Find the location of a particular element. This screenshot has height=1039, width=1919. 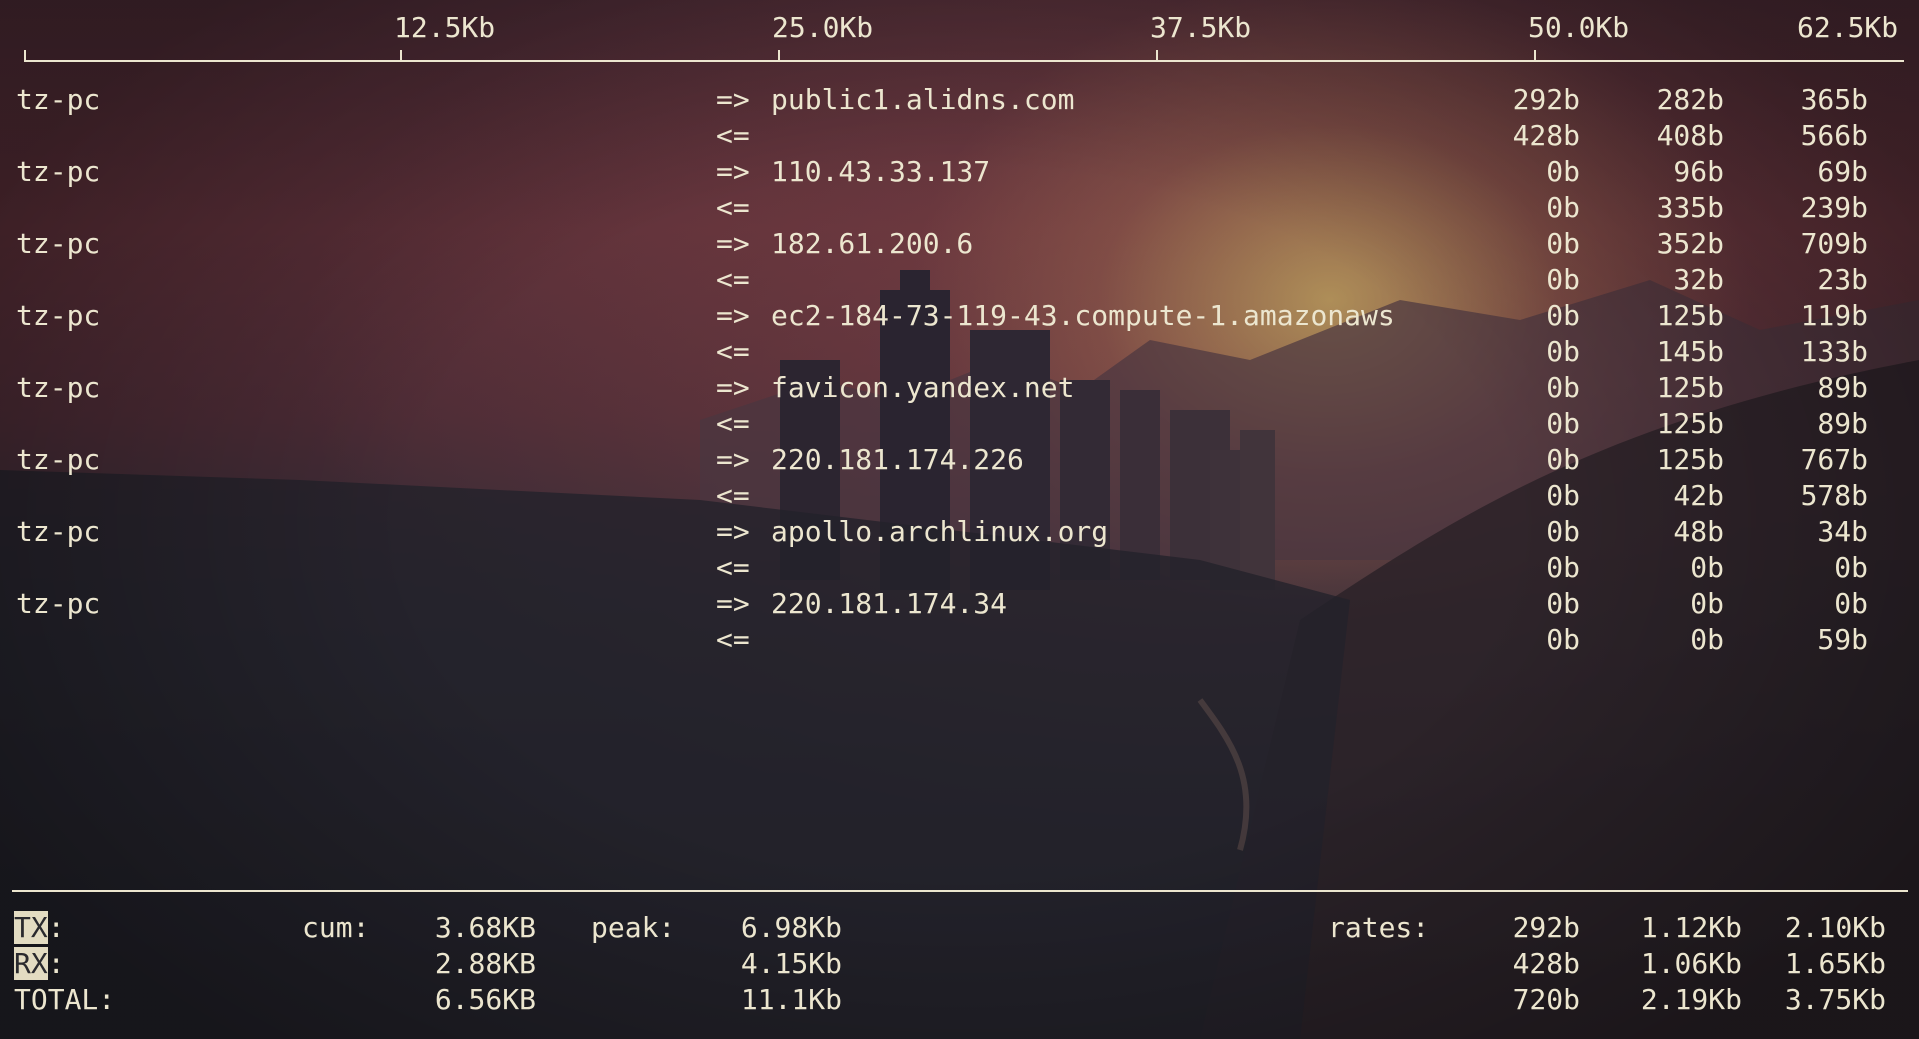

rx-peak-value: 4.15Kb is located at coordinates (791, 963).